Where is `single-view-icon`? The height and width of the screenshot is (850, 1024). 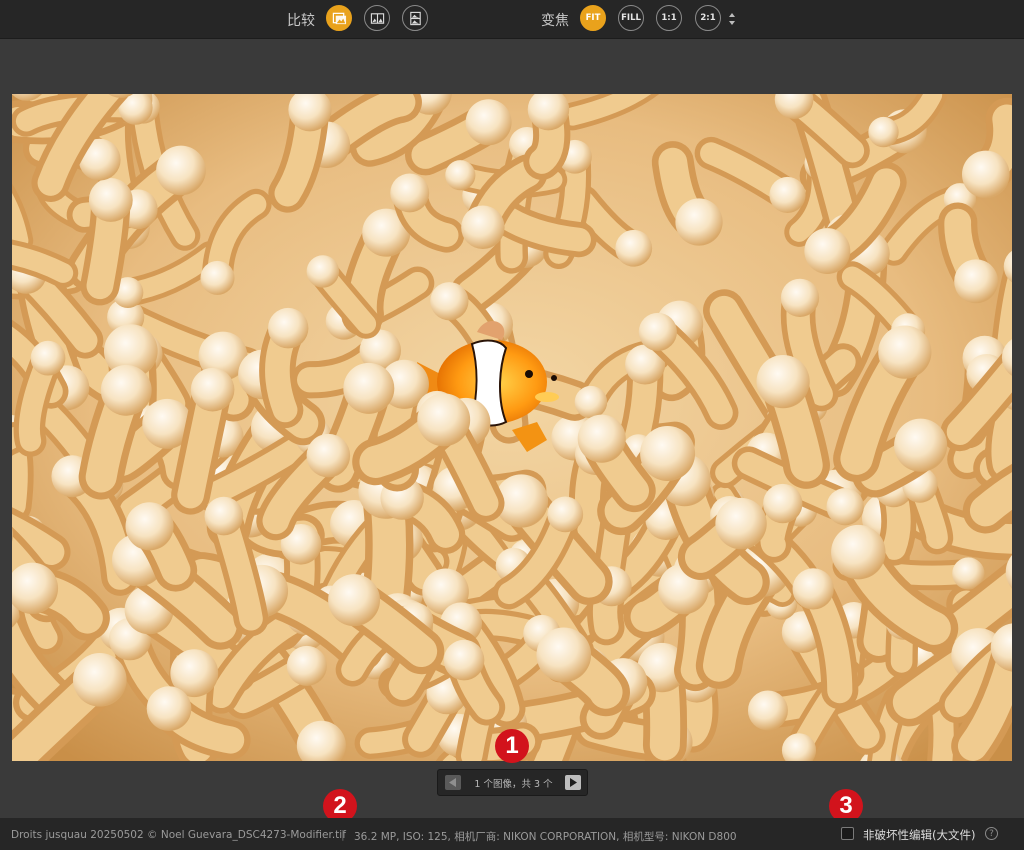 single-view-icon is located at coordinates (339, 18).